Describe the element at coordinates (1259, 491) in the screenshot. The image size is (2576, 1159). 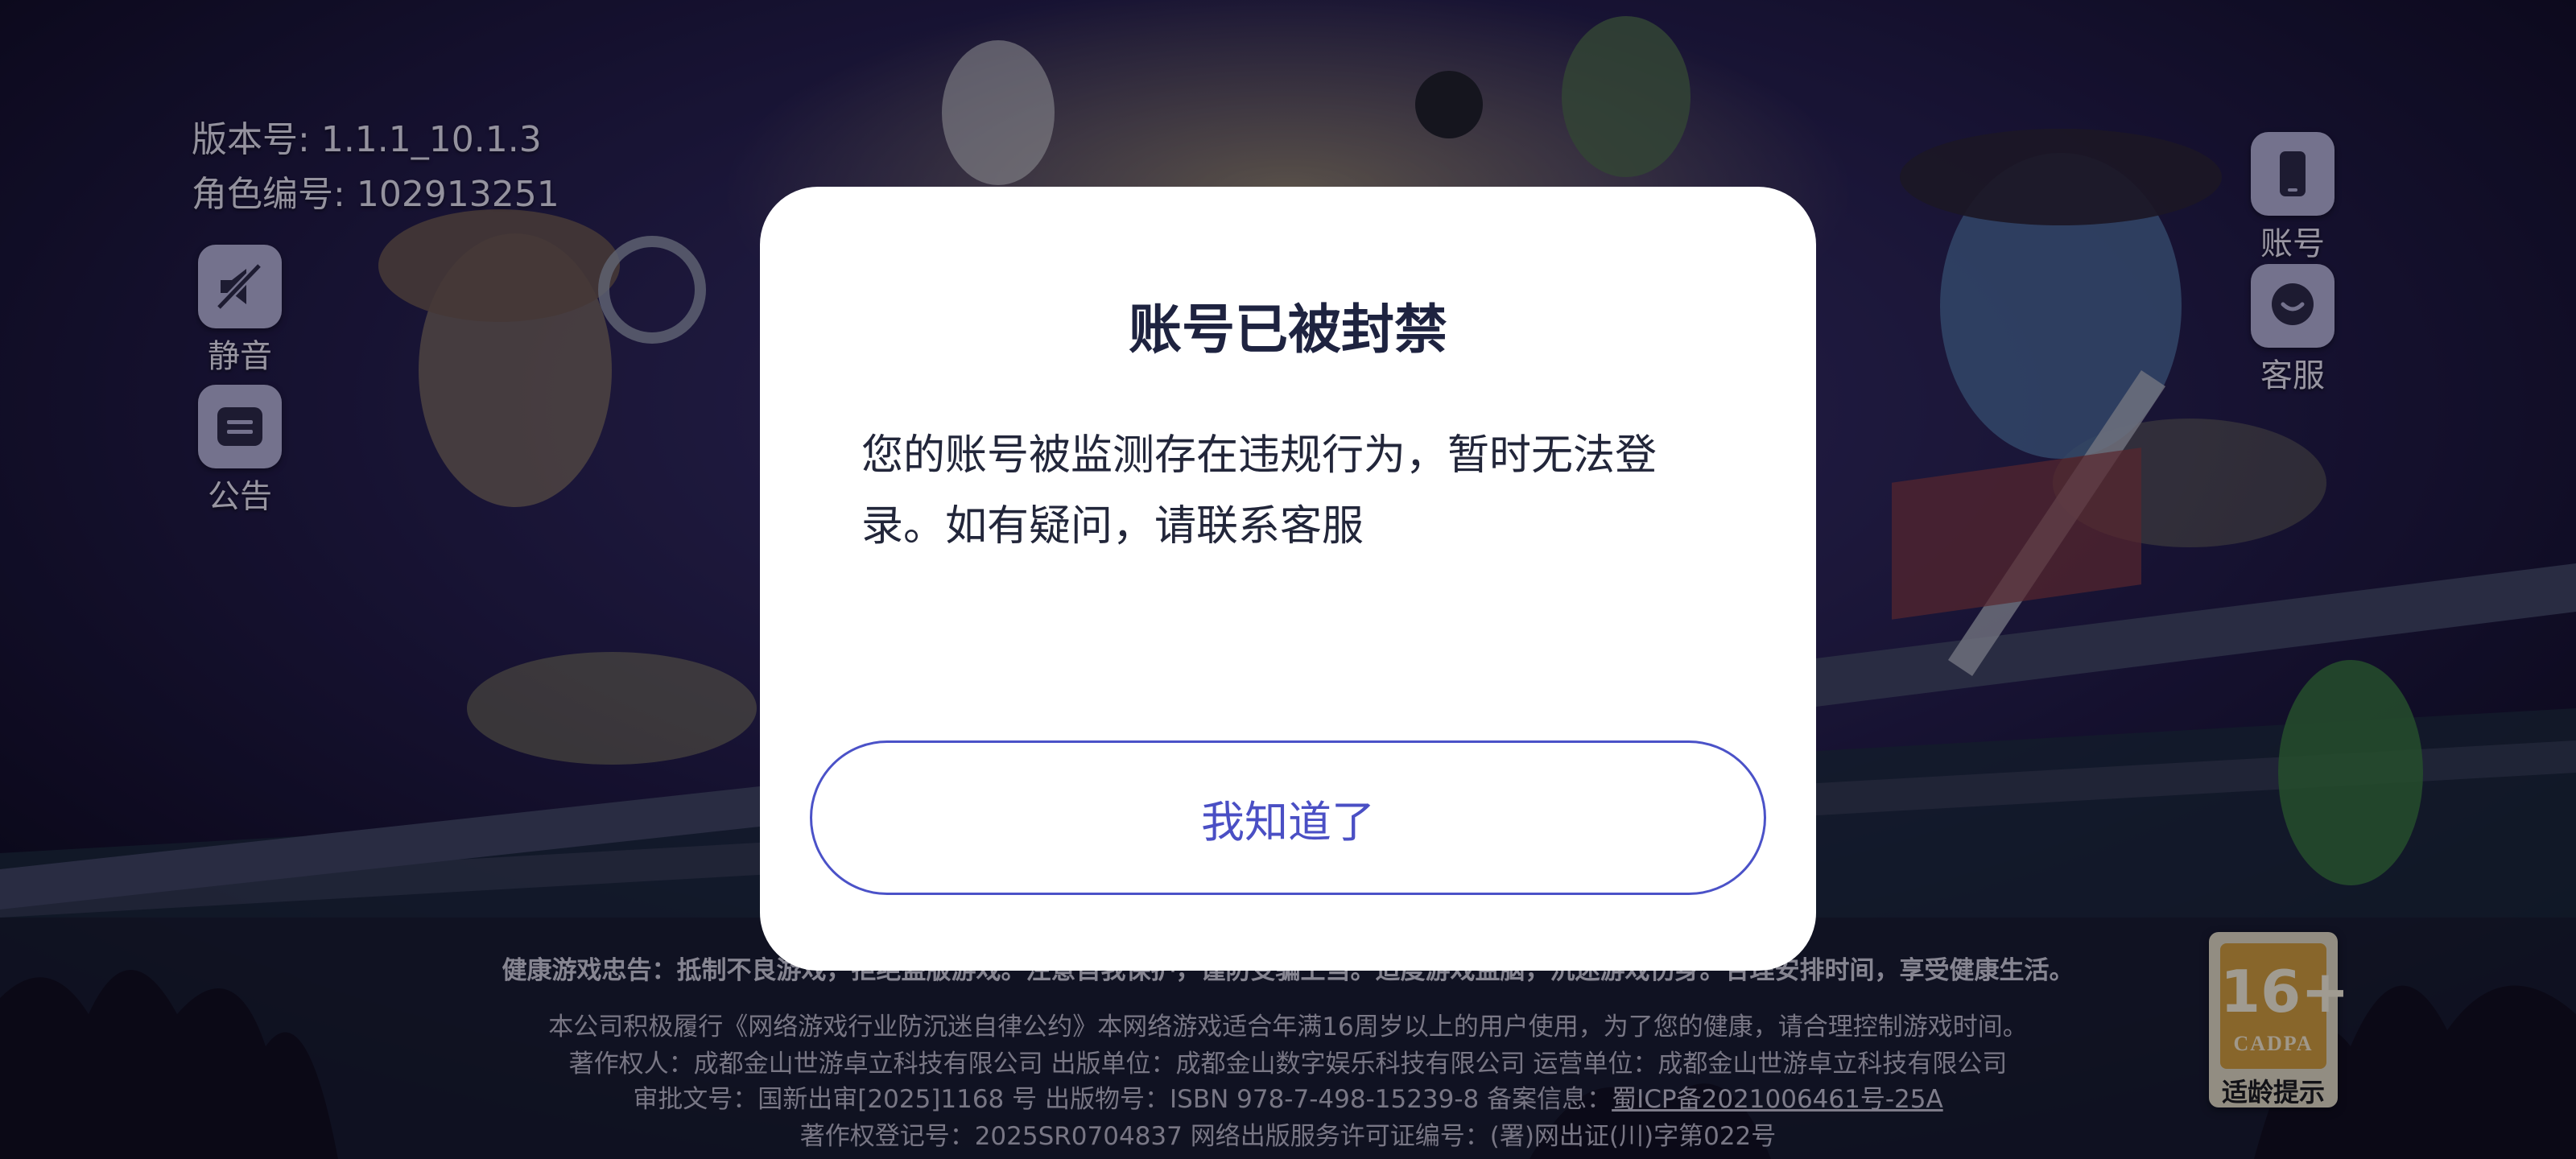
I see `dialog-message: 您的账号被监测存在违规行为，暂时无法登录。如有疑问，请联系客服` at that location.